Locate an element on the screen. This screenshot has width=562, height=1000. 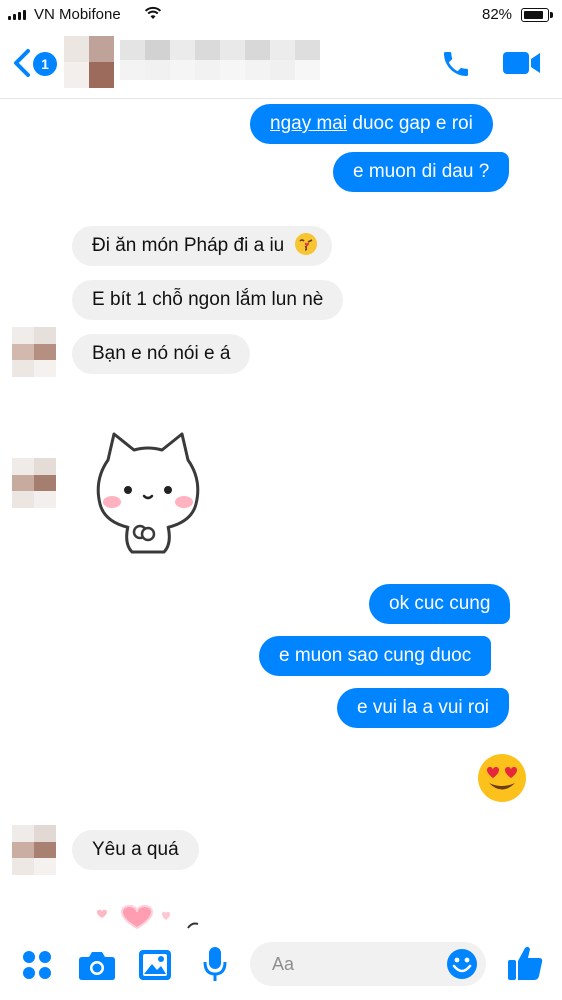
message-text: duoc gap e roi is located at coordinates (410, 123).